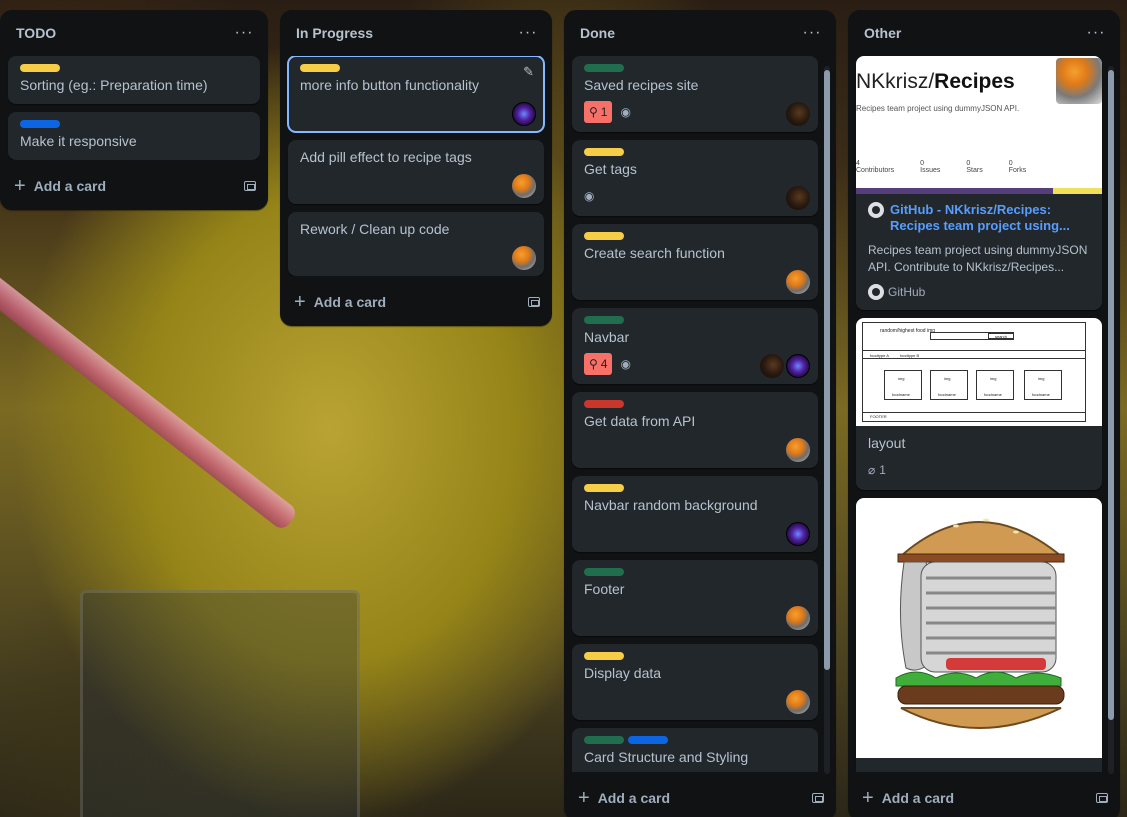 This screenshot has height=817, width=1127. What do you see at coordinates (901, 394) in the screenshot?
I see `wire-name: foodname` at bounding box center [901, 394].